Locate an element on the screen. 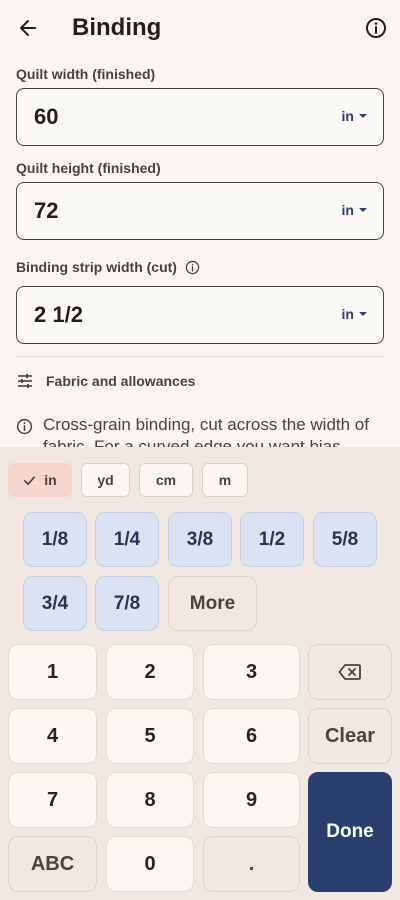 Image resolution: width=400 pixels, height=900 pixels. back-button is located at coordinates (28, 28).